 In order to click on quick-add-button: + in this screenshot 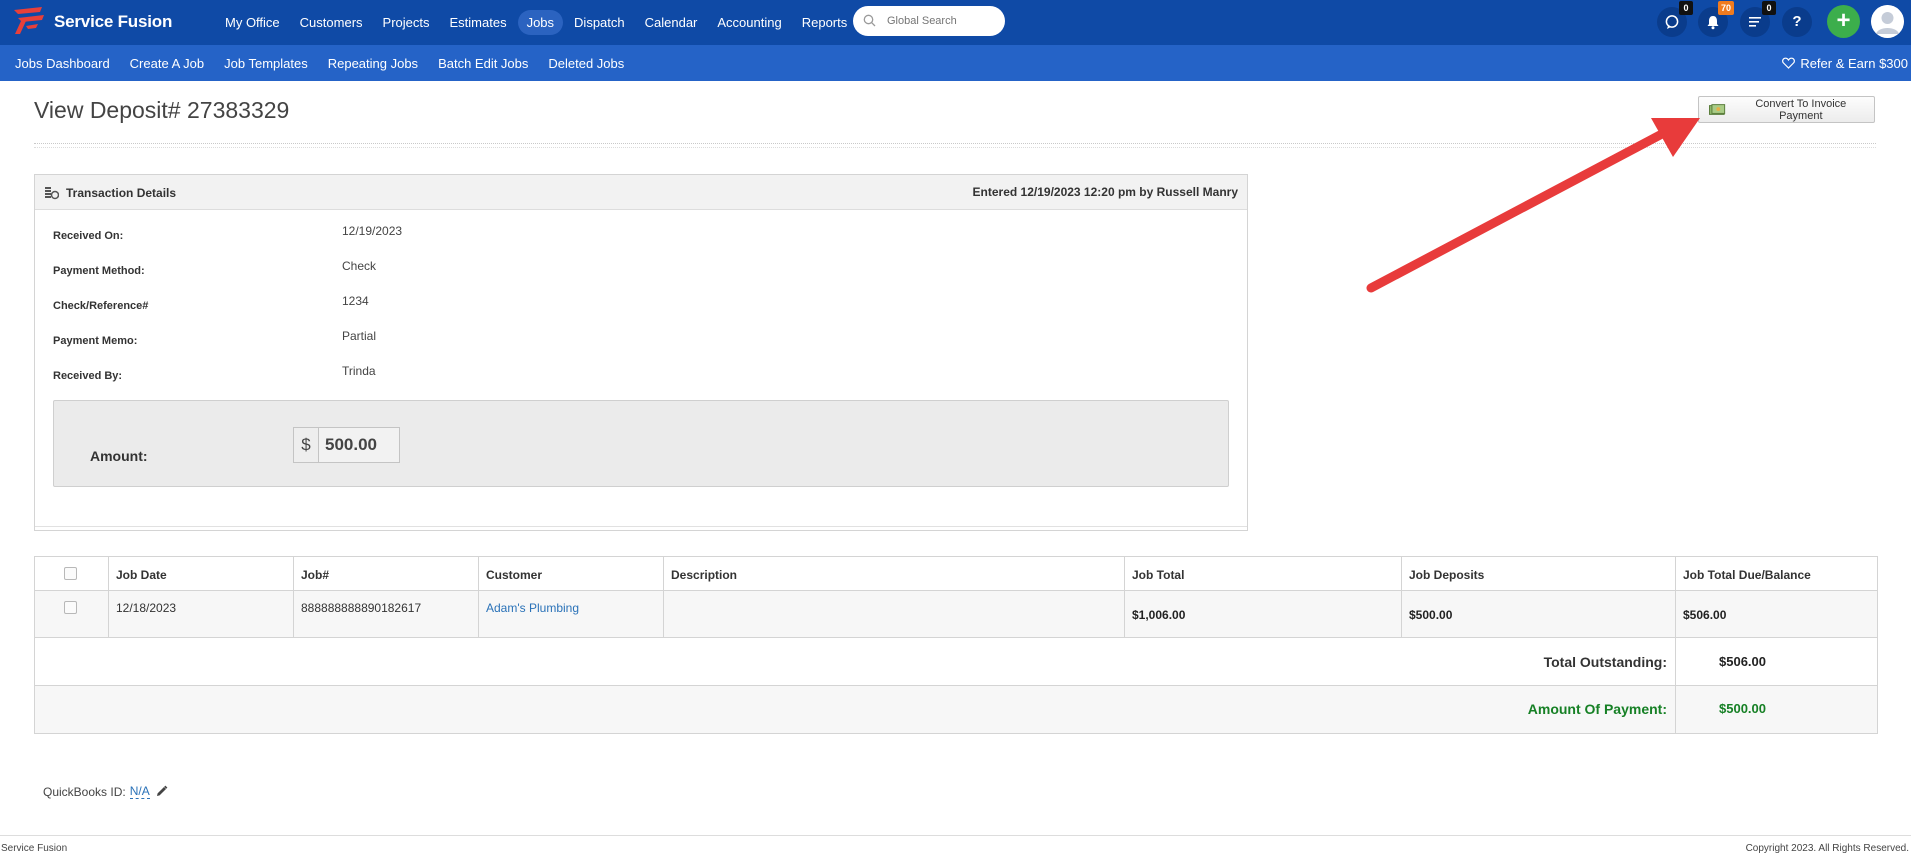, I will do `click(1843, 21)`.